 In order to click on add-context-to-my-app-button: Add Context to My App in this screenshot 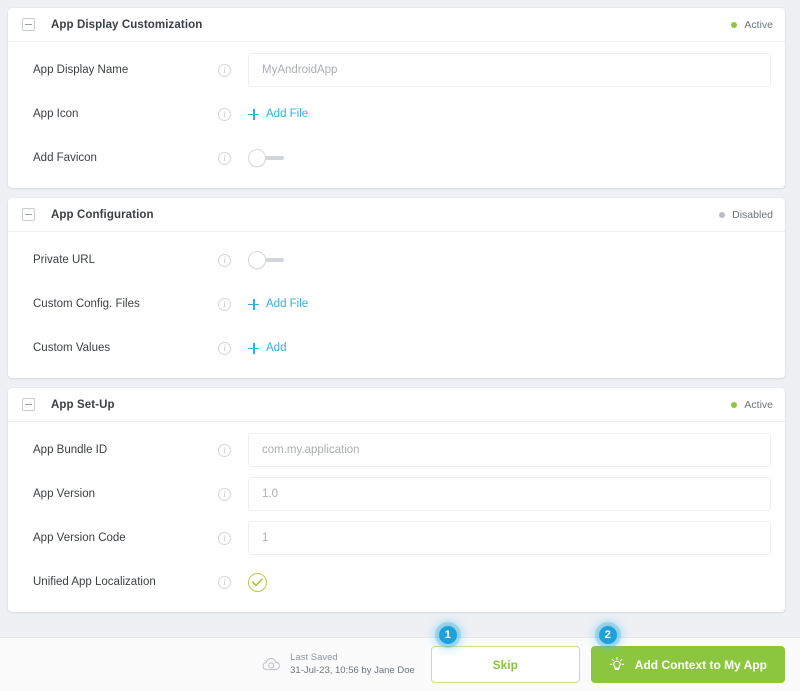, I will do `click(687, 664)`.